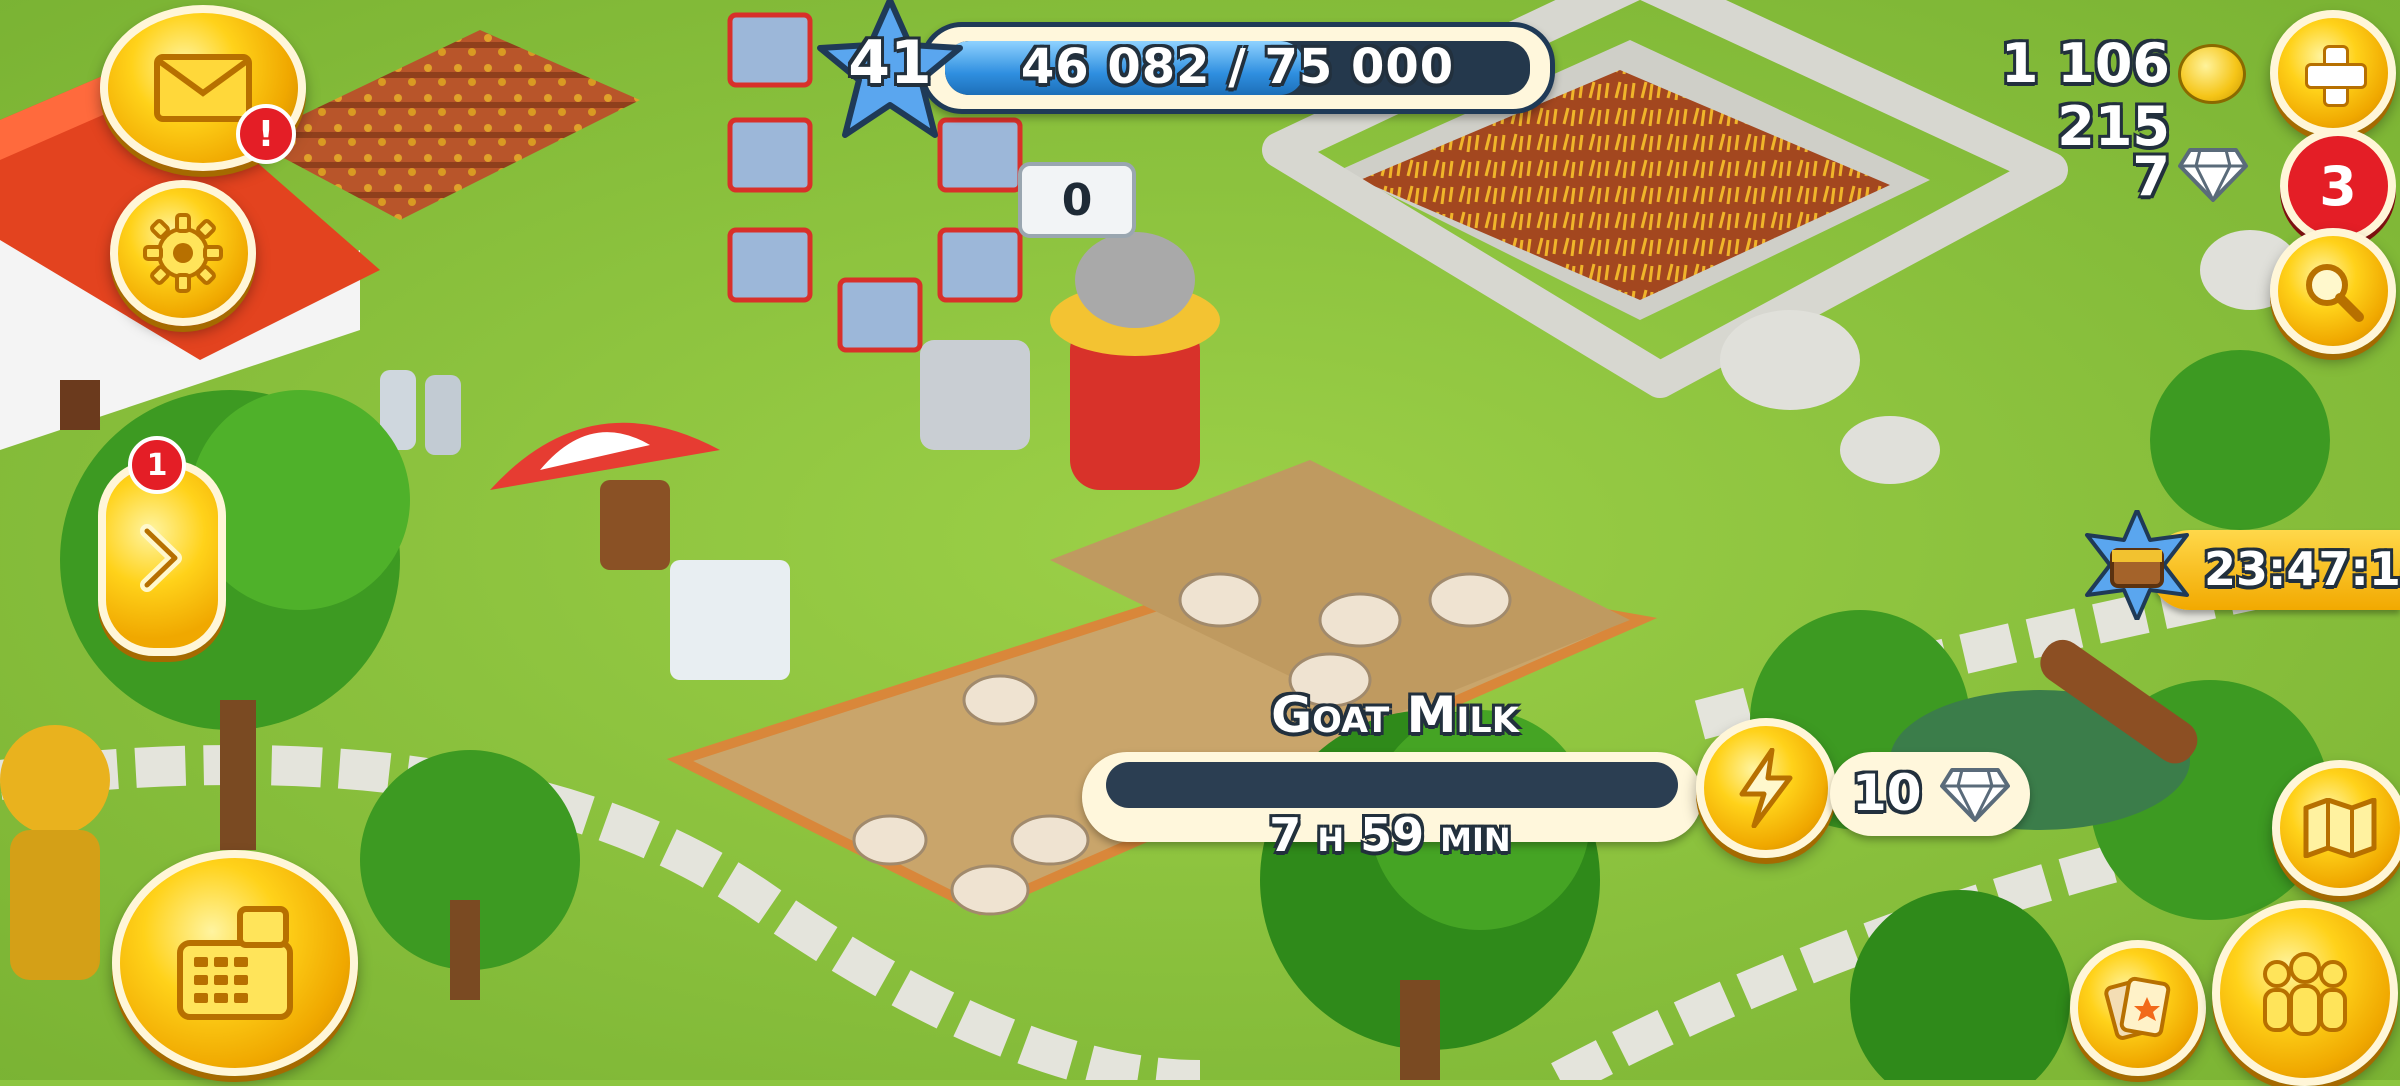 This screenshot has width=2400, height=1086. I want to click on lightning-icon, so click(1766, 788).